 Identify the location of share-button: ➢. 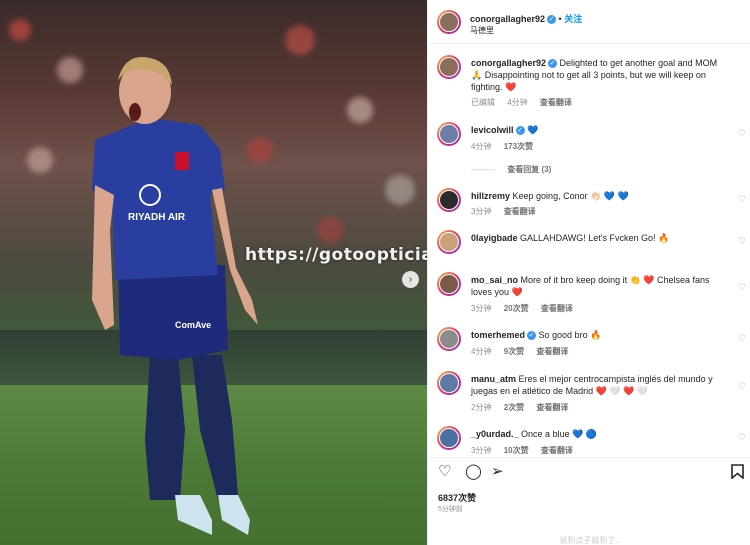
(497, 471).